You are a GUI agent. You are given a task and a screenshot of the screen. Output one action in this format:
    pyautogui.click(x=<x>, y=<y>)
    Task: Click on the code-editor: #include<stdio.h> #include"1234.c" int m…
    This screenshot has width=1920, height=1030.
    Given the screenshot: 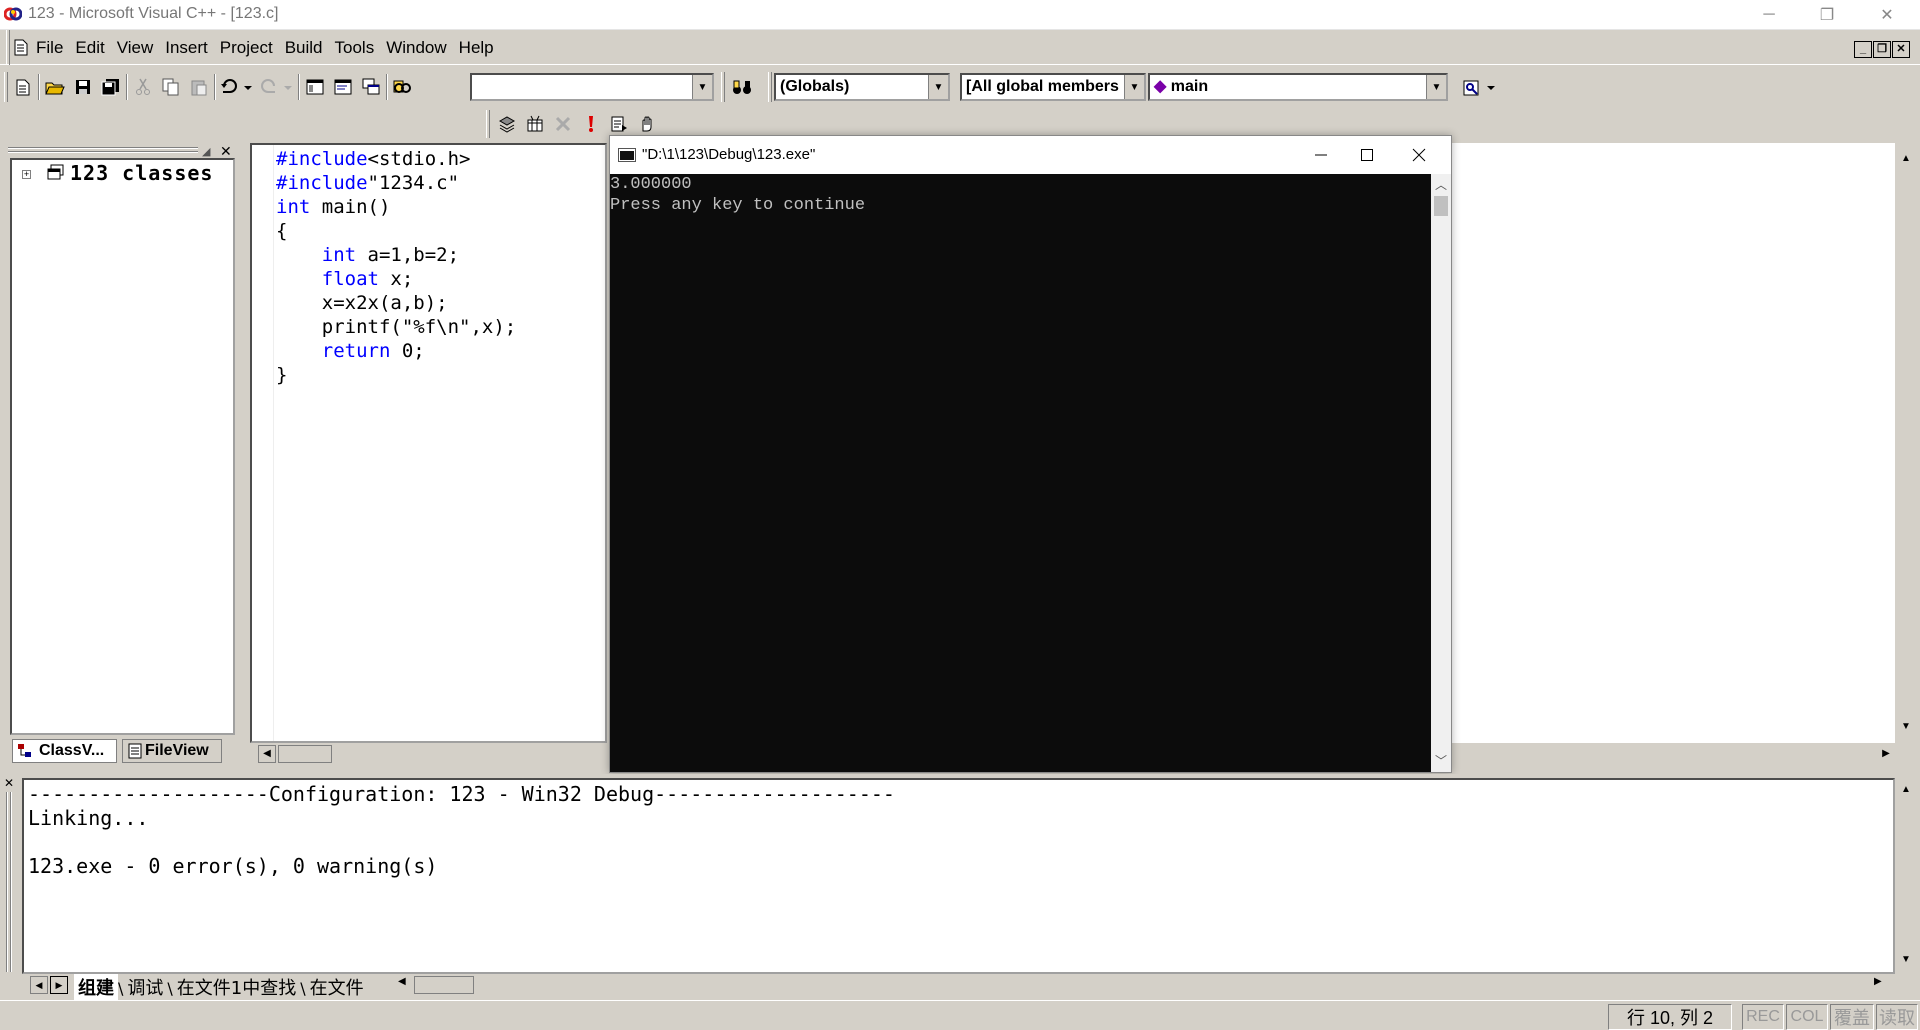 What is the action you would take?
    pyautogui.click(x=428, y=443)
    